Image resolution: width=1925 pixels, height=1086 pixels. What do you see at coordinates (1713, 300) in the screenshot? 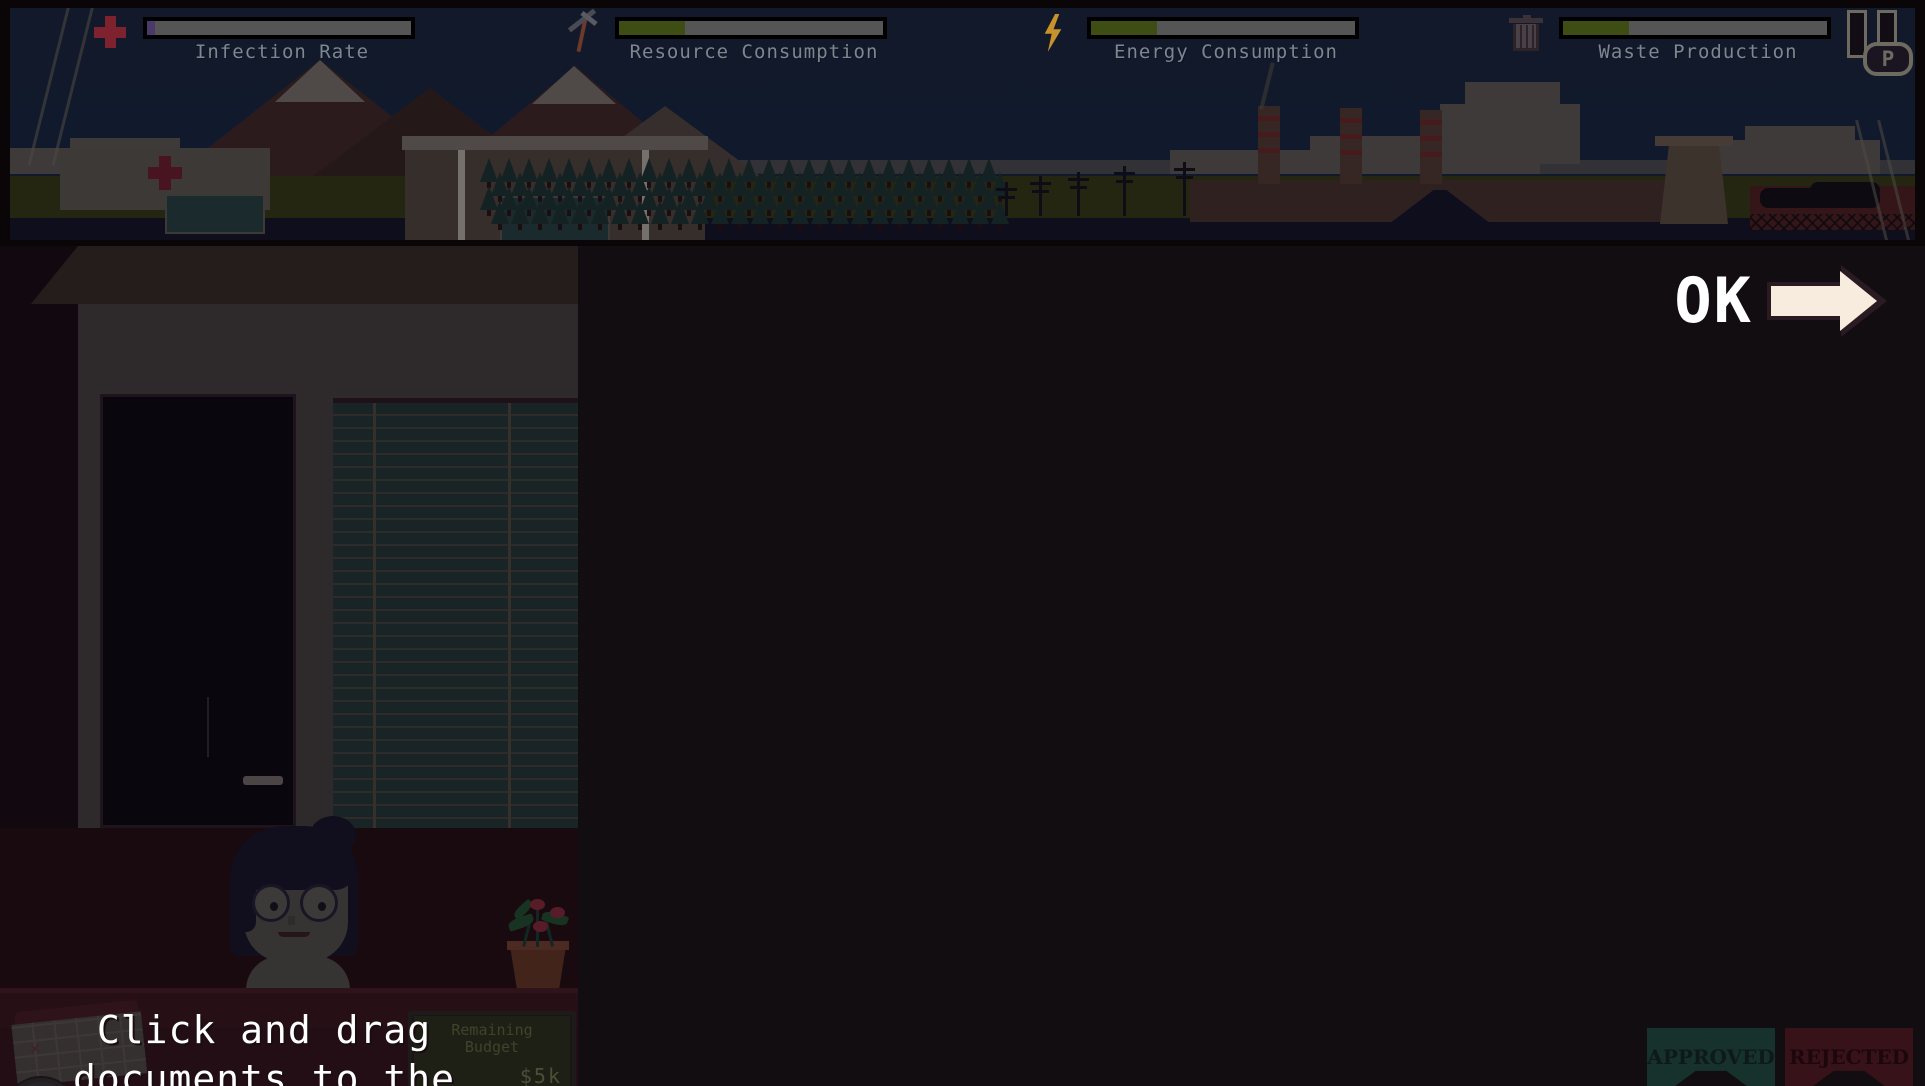
I see `ok-button-label: OK` at bounding box center [1713, 300].